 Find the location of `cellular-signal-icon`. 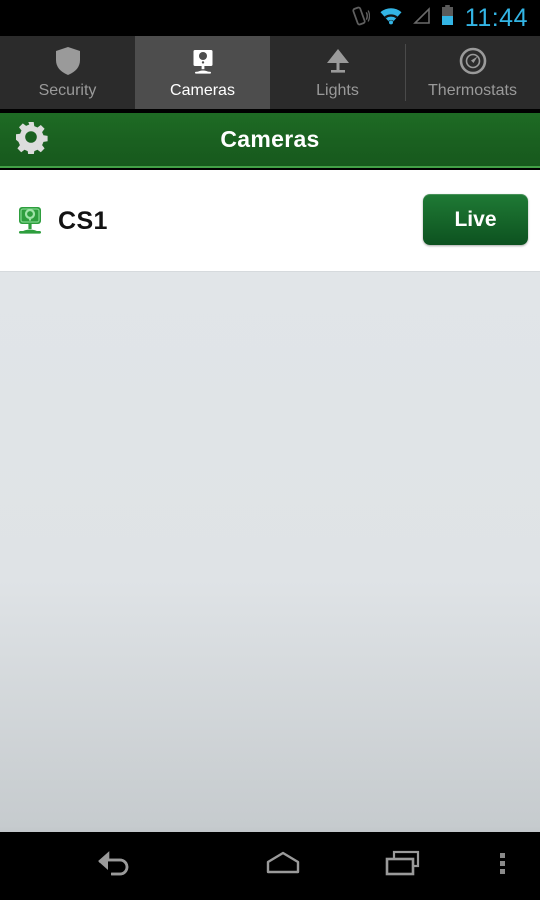

cellular-signal-icon is located at coordinates (422, 18).